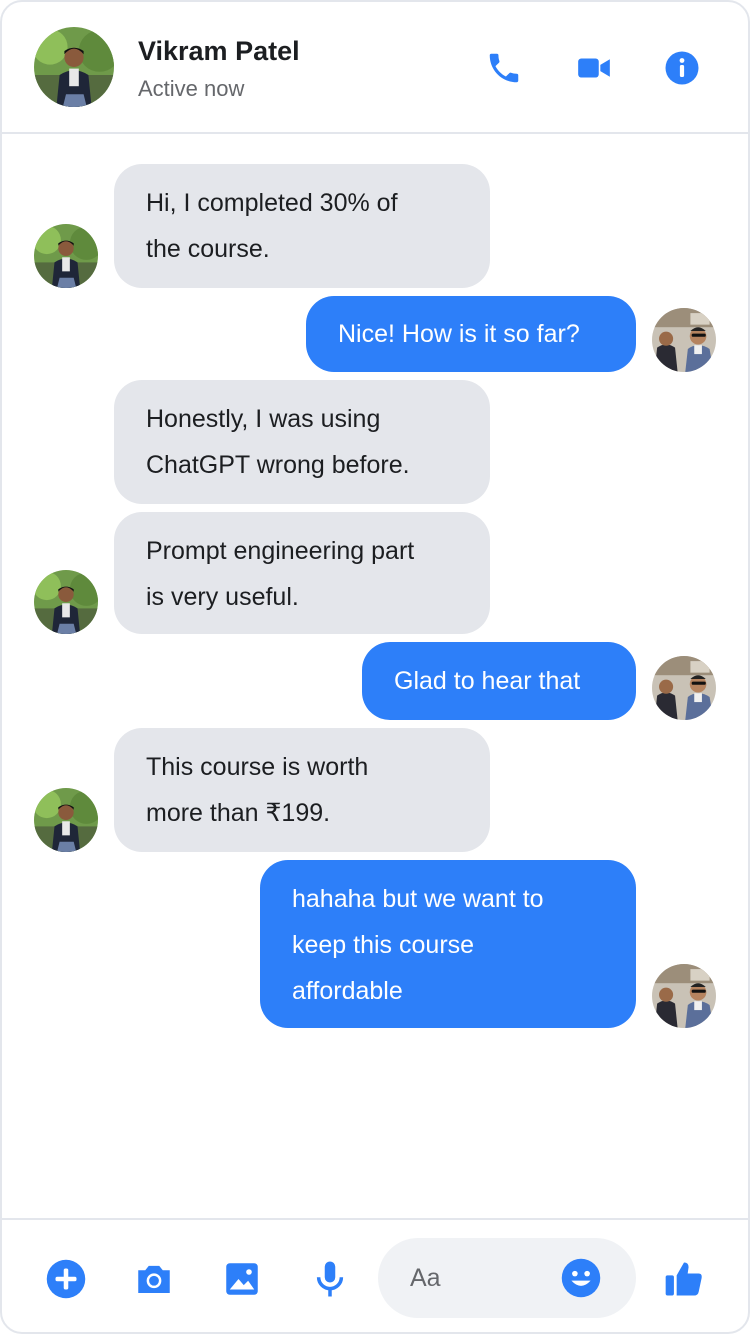  I want to click on outgoing-message: Nice! How is it so far?, so click(471, 334).